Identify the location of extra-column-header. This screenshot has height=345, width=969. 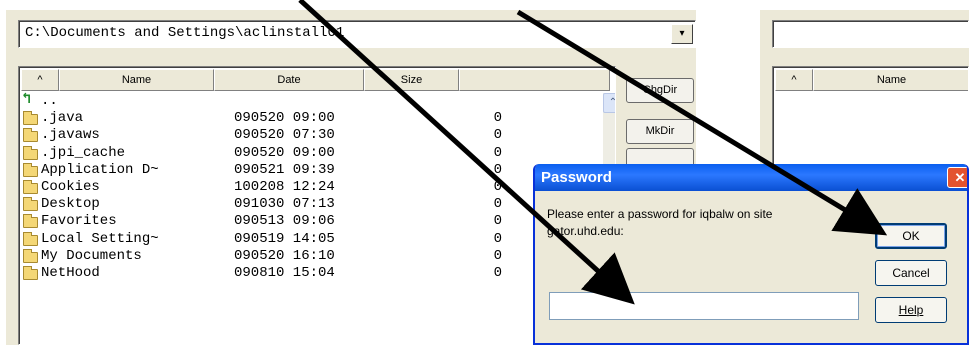
(534, 80).